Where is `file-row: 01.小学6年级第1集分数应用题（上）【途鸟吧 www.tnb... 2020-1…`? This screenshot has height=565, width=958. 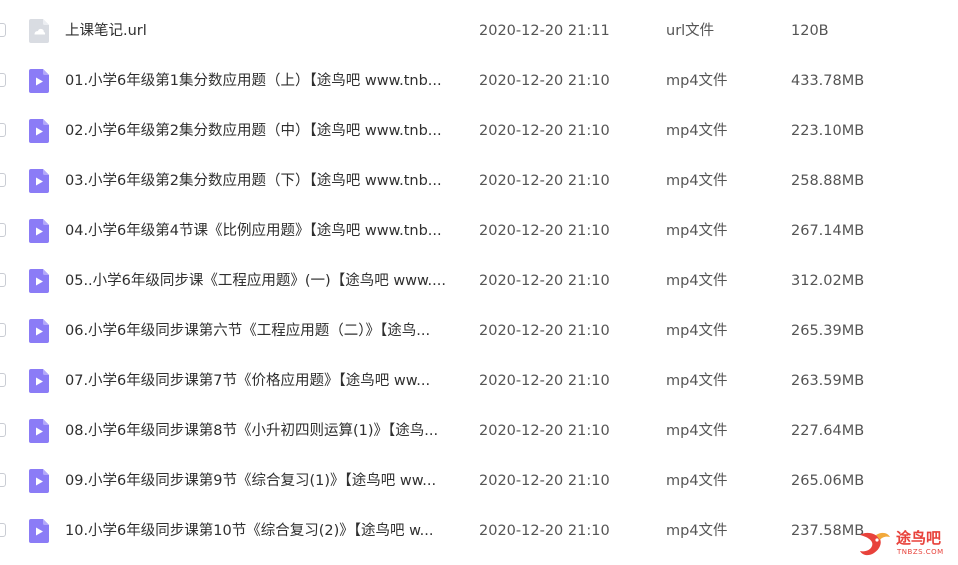
file-row: 01.小学6年级第1集分数应用题（上）【途鸟吧 www.tnb... 2020-1… is located at coordinates (479, 81).